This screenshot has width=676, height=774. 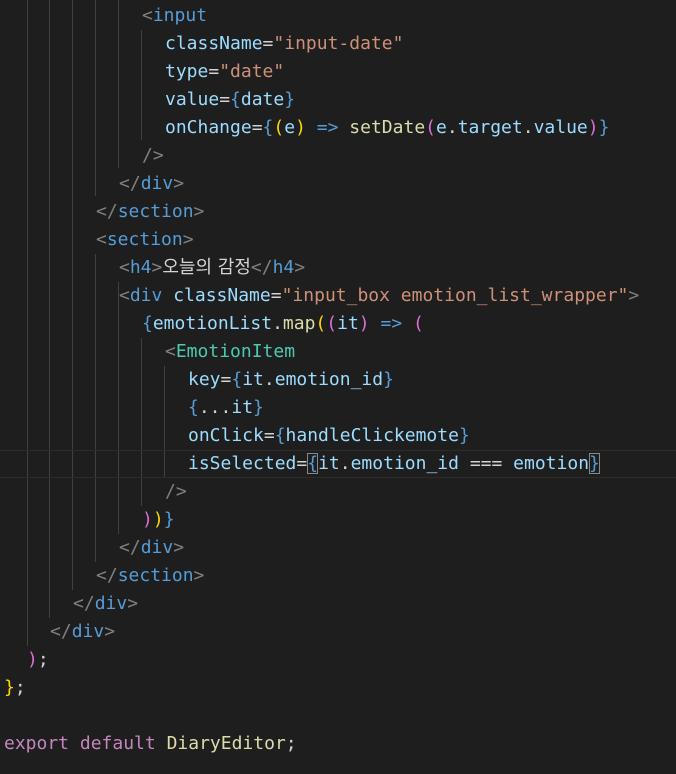 I want to click on attr-name: isSelected, so click(x=242, y=463).